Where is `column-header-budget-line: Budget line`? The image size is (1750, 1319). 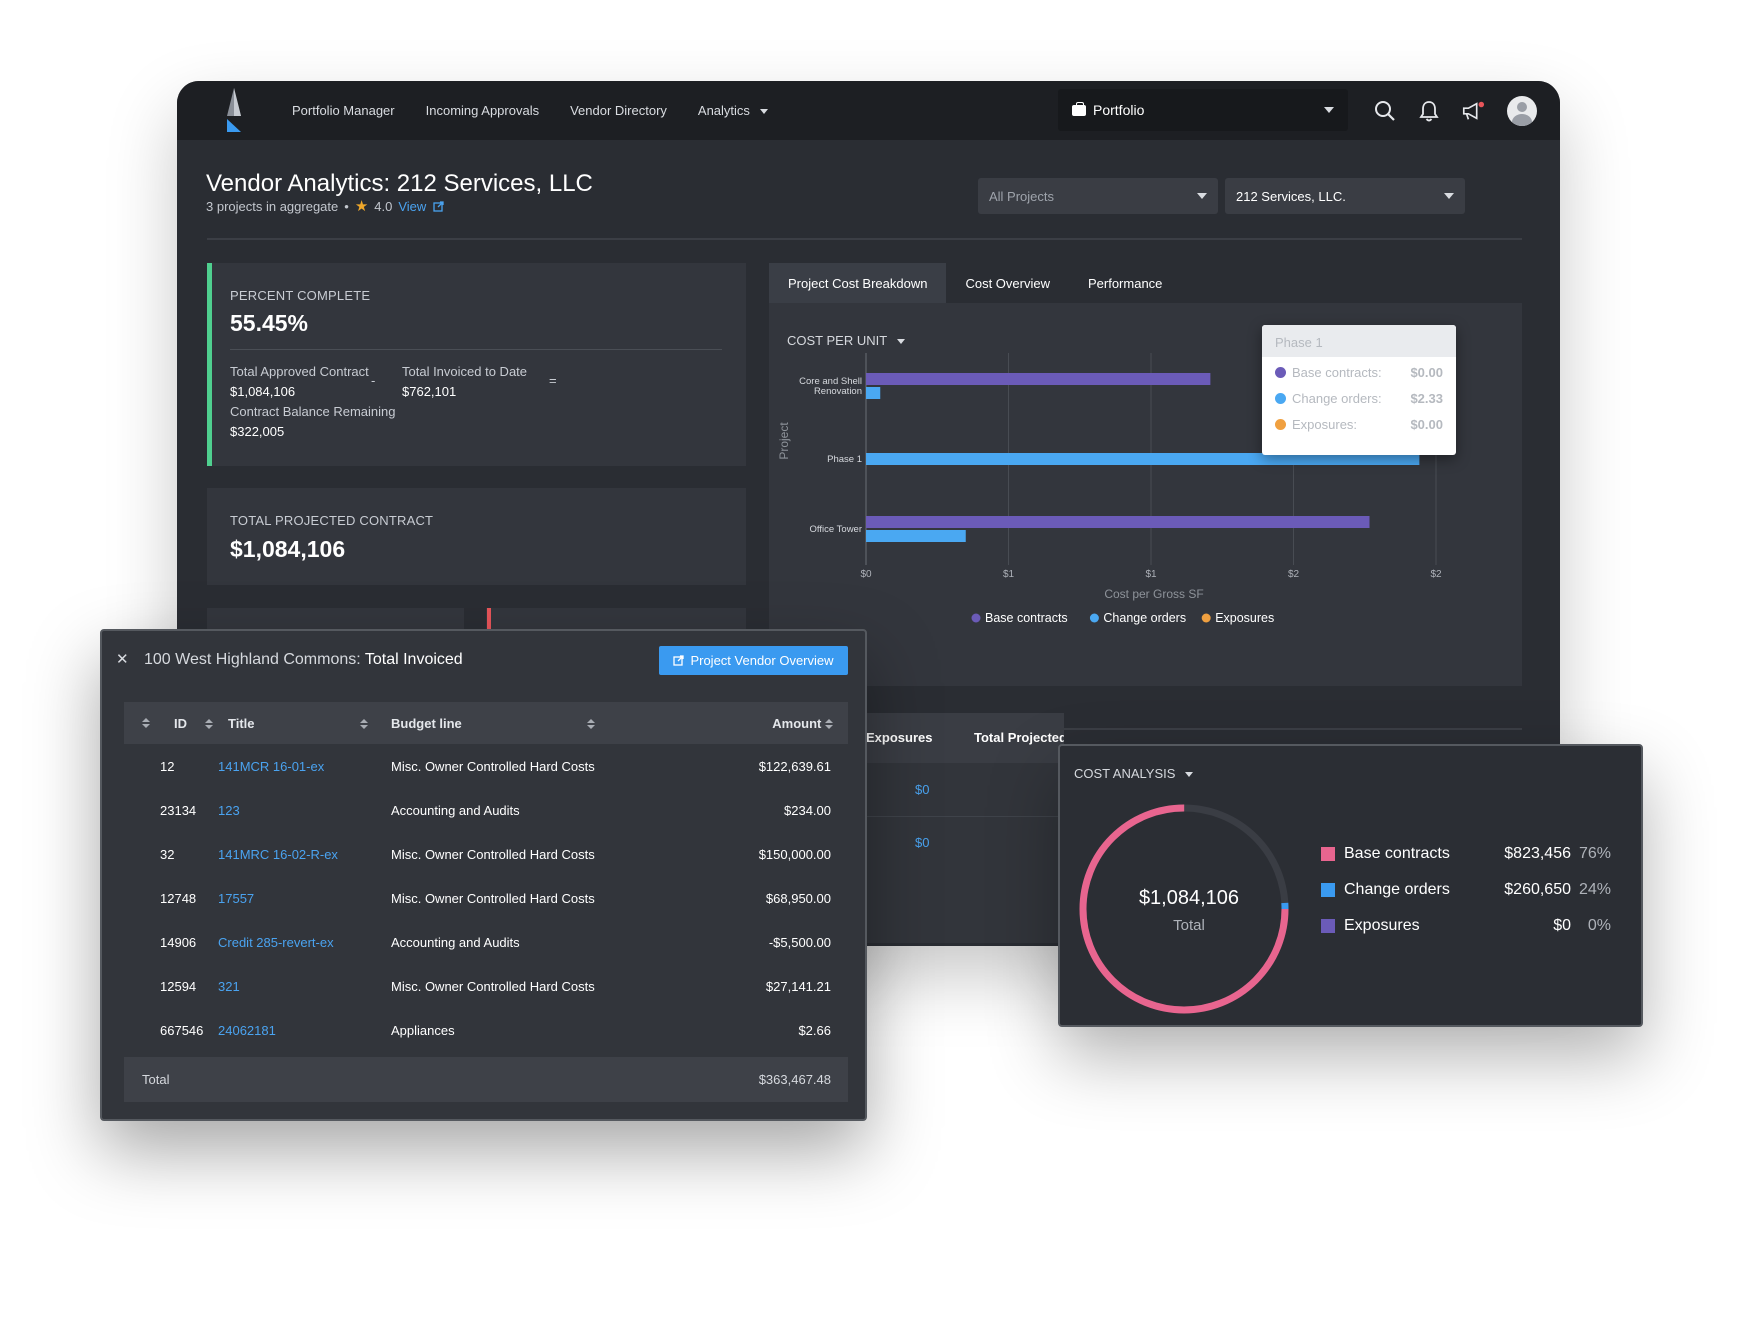 column-header-budget-line: Budget line is located at coordinates (493, 723).